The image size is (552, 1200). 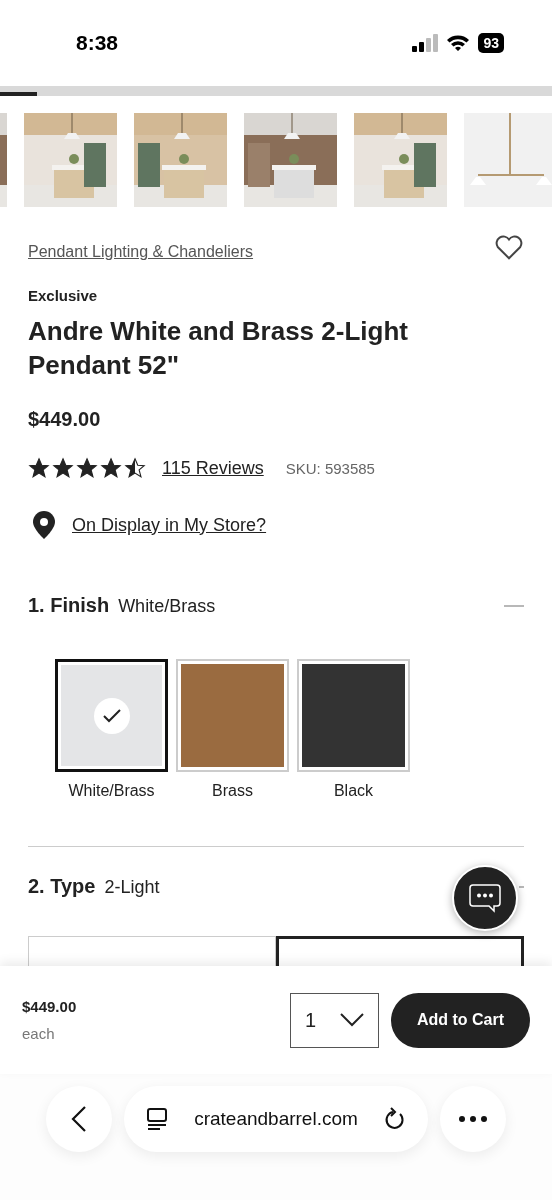 What do you see at coordinates (218, 348) in the screenshot?
I see `product-title: Andre White and Brass 2-Light Pendant 52"` at bounding box center [218, 348].